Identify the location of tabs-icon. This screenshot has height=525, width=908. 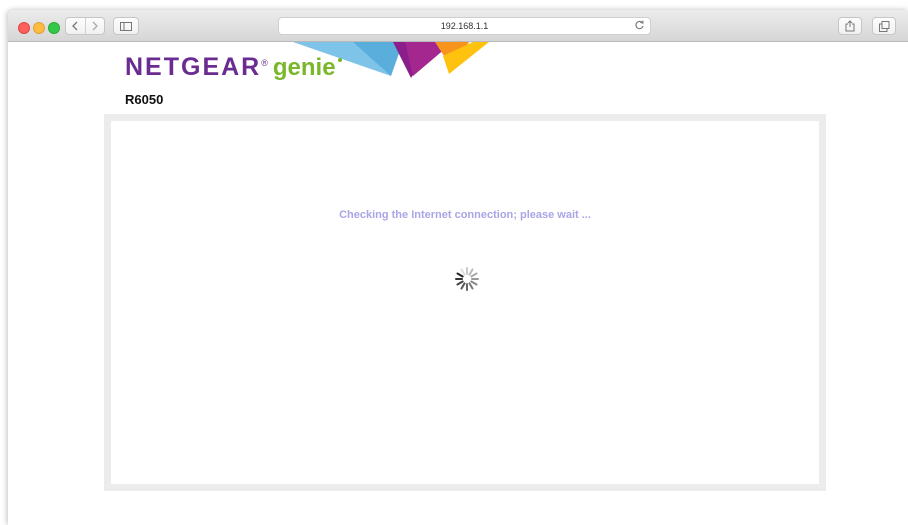
(883, 26).